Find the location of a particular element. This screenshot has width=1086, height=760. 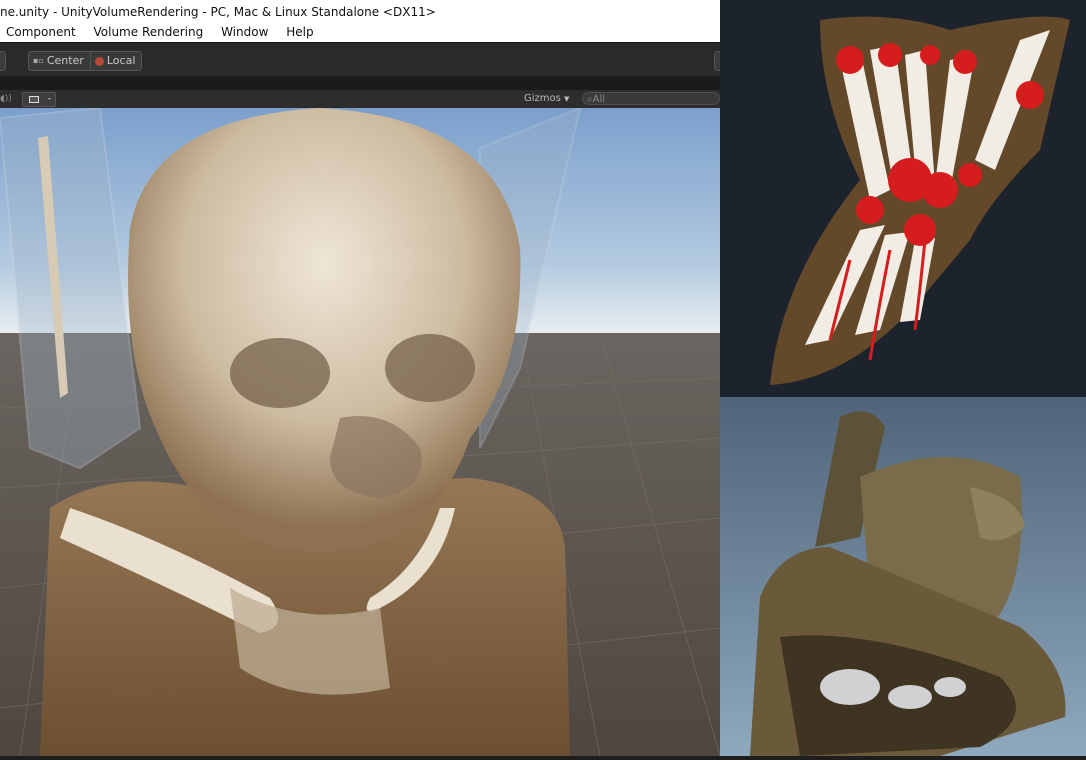

menu-item-component: Component is located at coordinates (41, 32).